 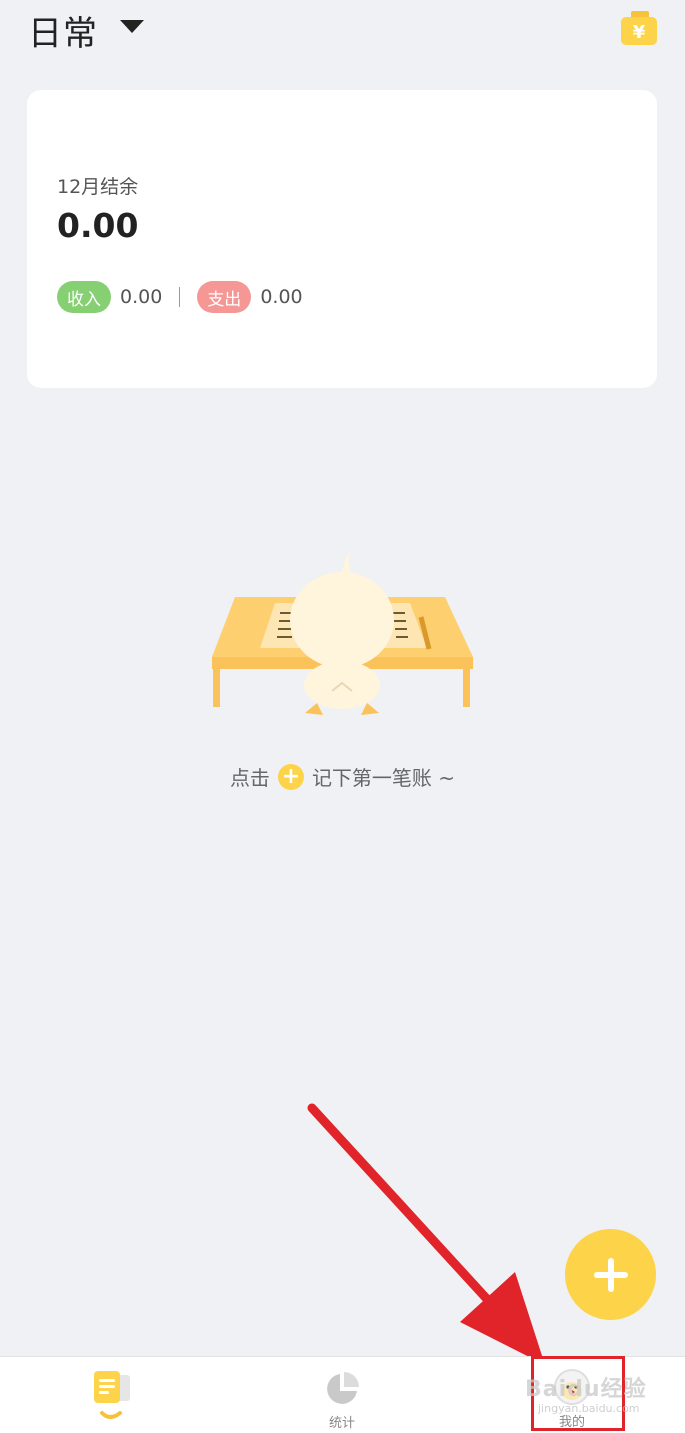 I want to click on tab-statistics-label: 统计, so click(x=341, y=1423).